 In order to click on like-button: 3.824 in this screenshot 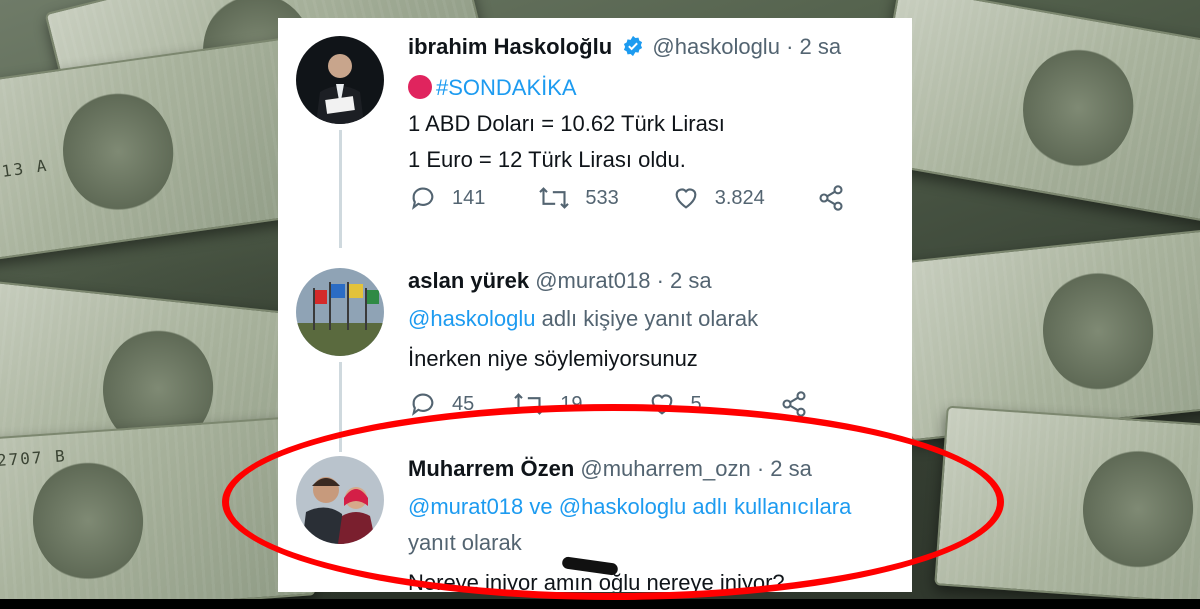, I will do `click(718, 198)`.